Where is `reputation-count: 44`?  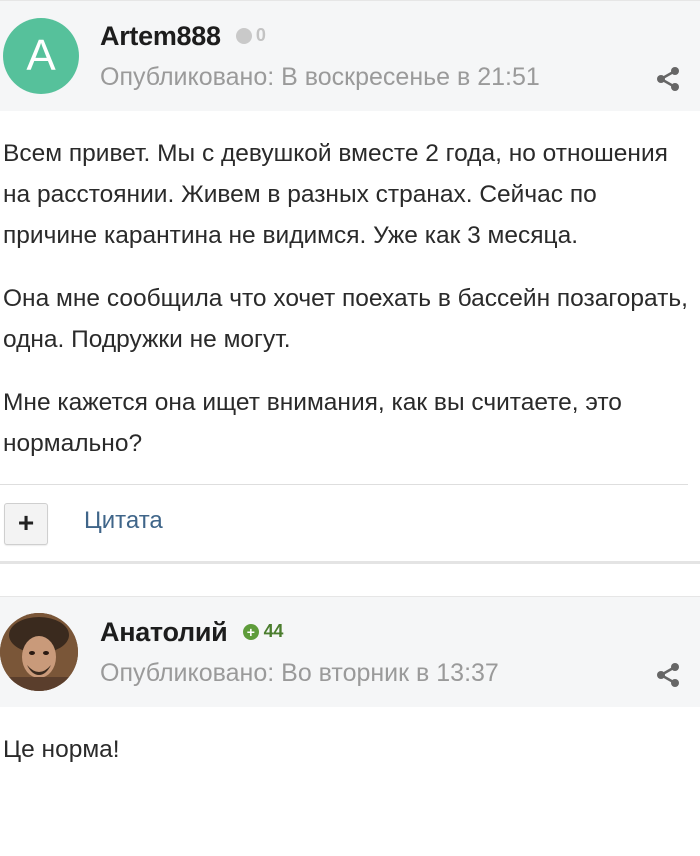 reputation-count: 44 is located at coordinates (273, 631).